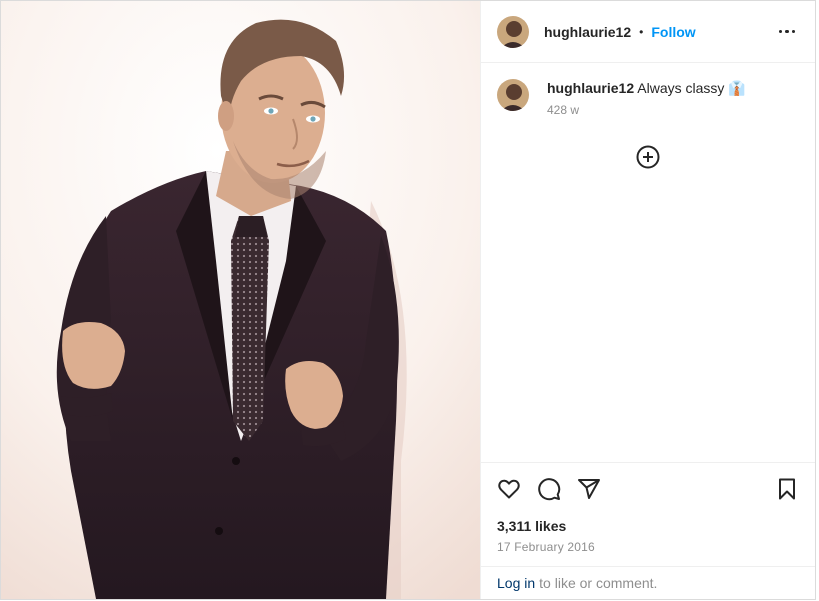 This screenshot has width=819, height=601. Describe the element at coordinates (598, 583) in the screenshot. I see `login-text: to like or comment.` at that location.